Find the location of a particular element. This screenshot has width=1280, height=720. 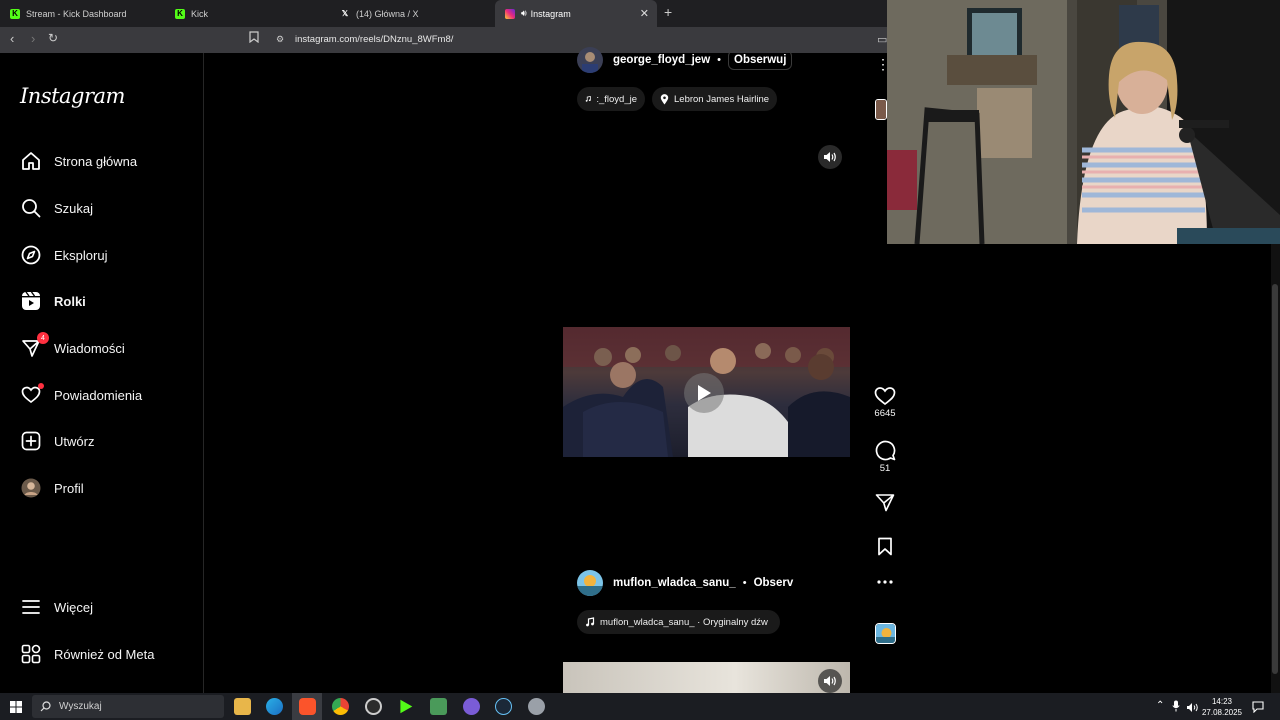

scrollbar-thumb is located at coordinates (1275, 479).